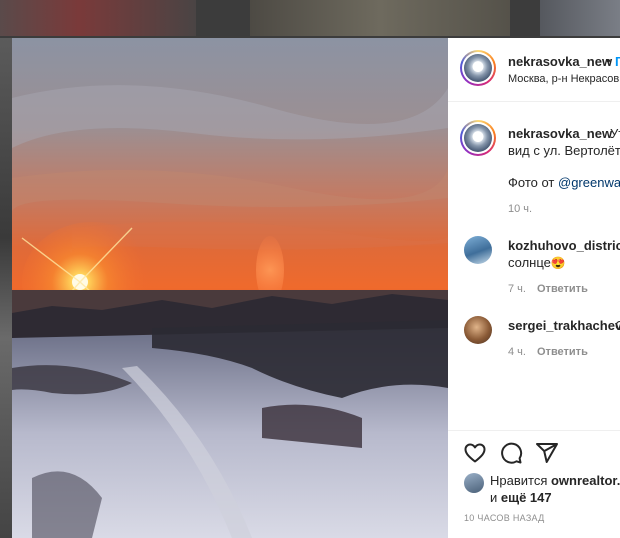  I want to click on author-username: nekrasovka_new, so click(560, 61).